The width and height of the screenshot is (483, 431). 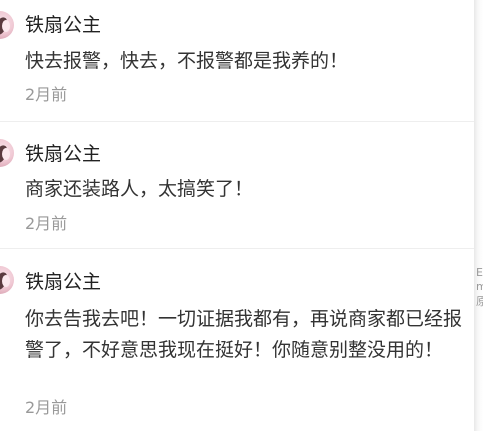 I want to click on comment-text: 商家还装路人，太搞笑了！, so click(x=139, y=189).